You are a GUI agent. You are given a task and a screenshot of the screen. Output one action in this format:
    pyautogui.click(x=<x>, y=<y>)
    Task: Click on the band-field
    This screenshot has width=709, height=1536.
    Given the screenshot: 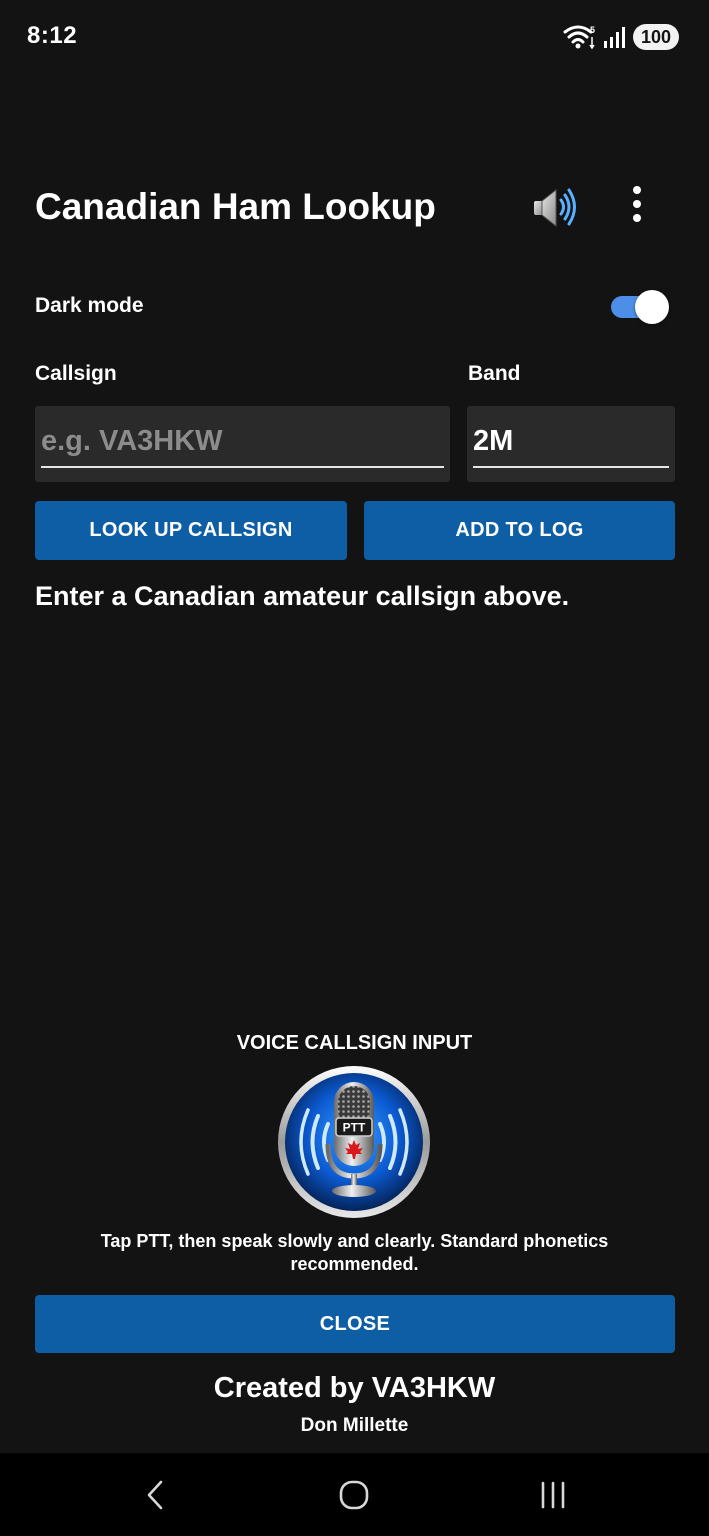 What is the action you would take?
    pyautogui.click(x=571, y=444)
    